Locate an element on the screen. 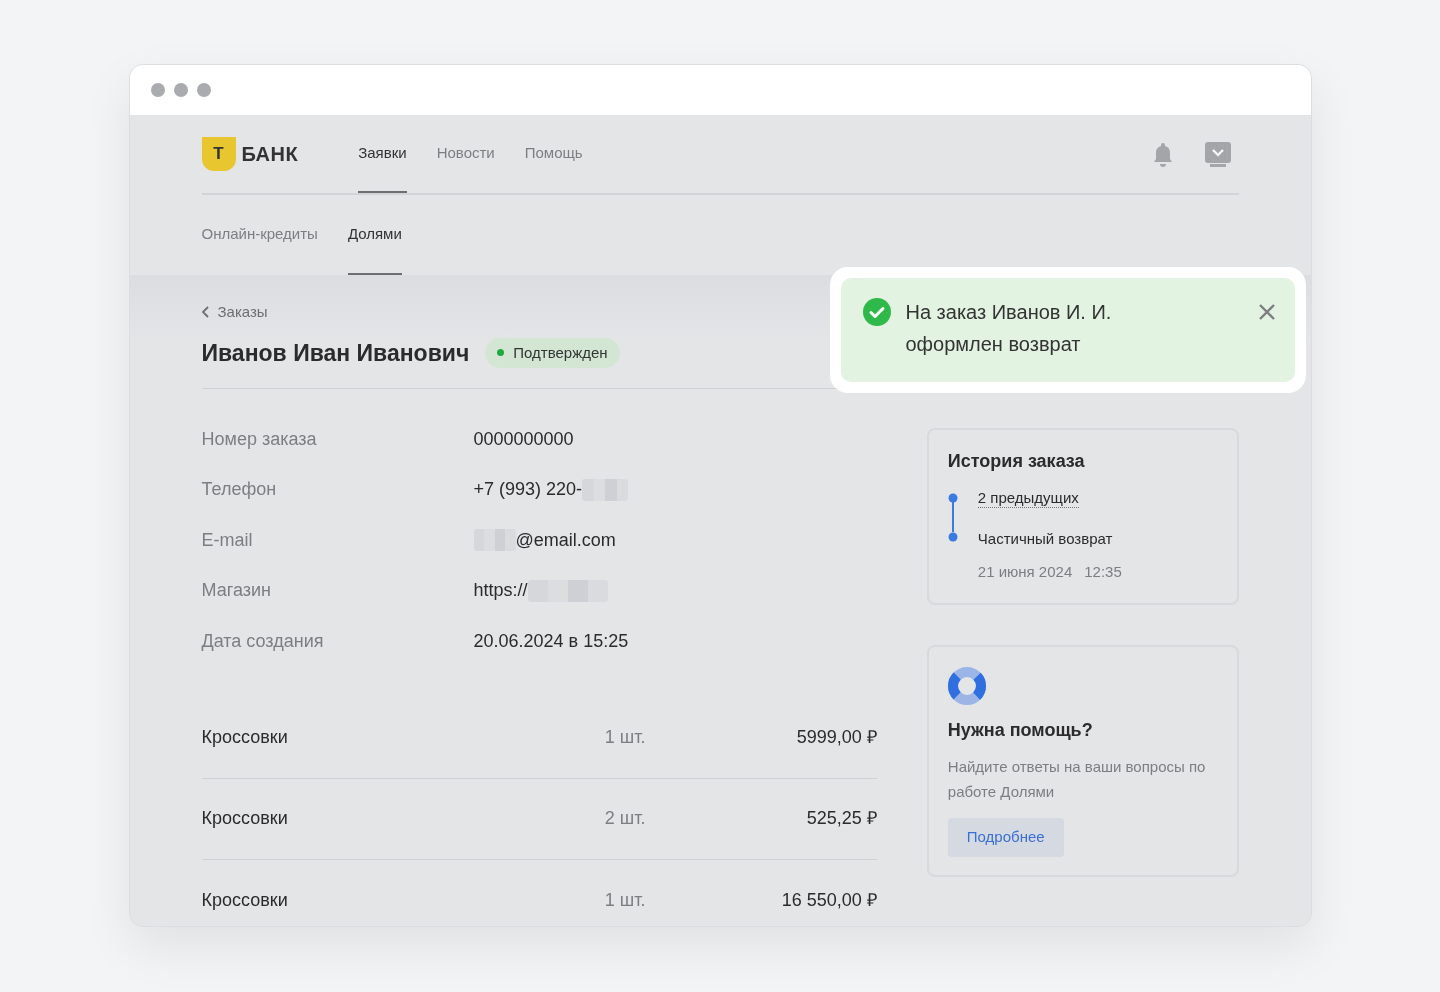 The image size is (1440, 992). item-price: 525,25 ₽ is located at coordinates (841, 818).